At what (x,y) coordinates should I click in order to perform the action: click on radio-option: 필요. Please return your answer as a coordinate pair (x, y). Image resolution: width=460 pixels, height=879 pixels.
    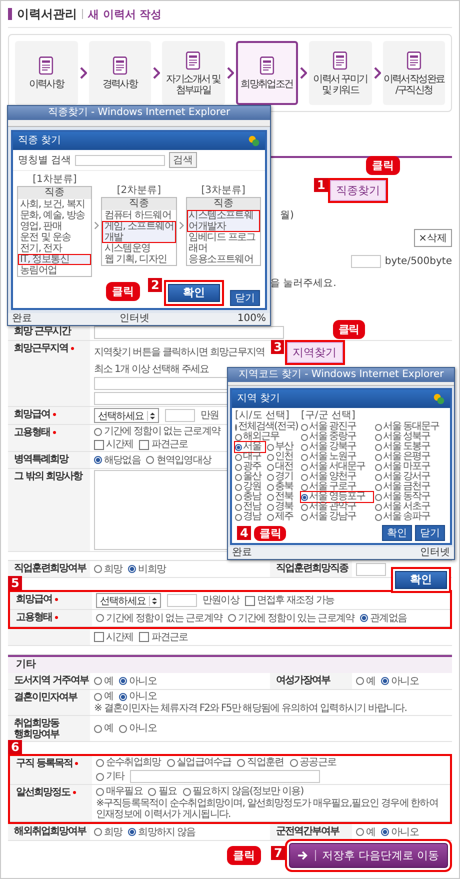
    Looking at the image, I should click on (162, 791).